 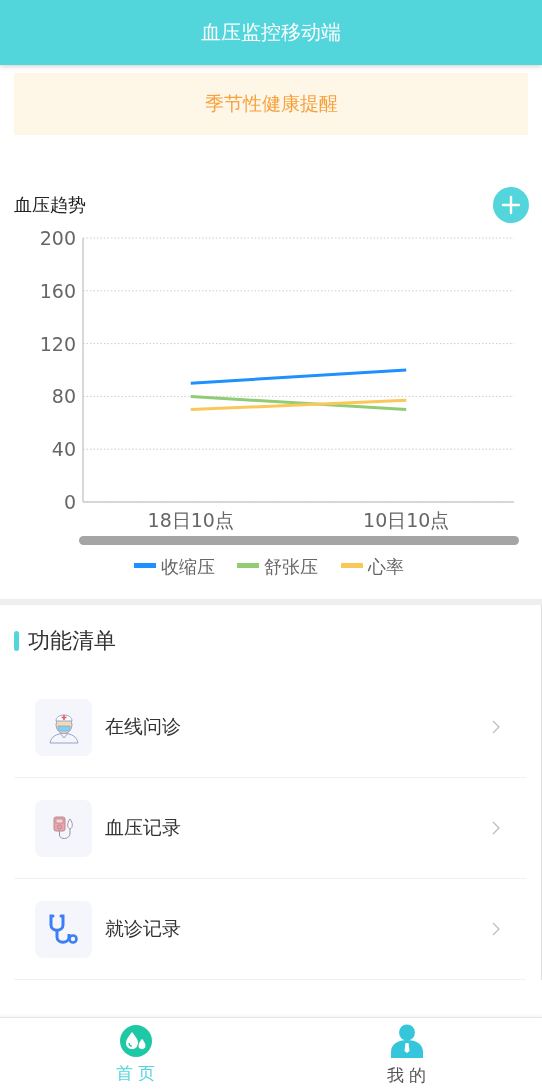 I want to click on x-tick-label: 10日10点, so click(x=406, y=520).